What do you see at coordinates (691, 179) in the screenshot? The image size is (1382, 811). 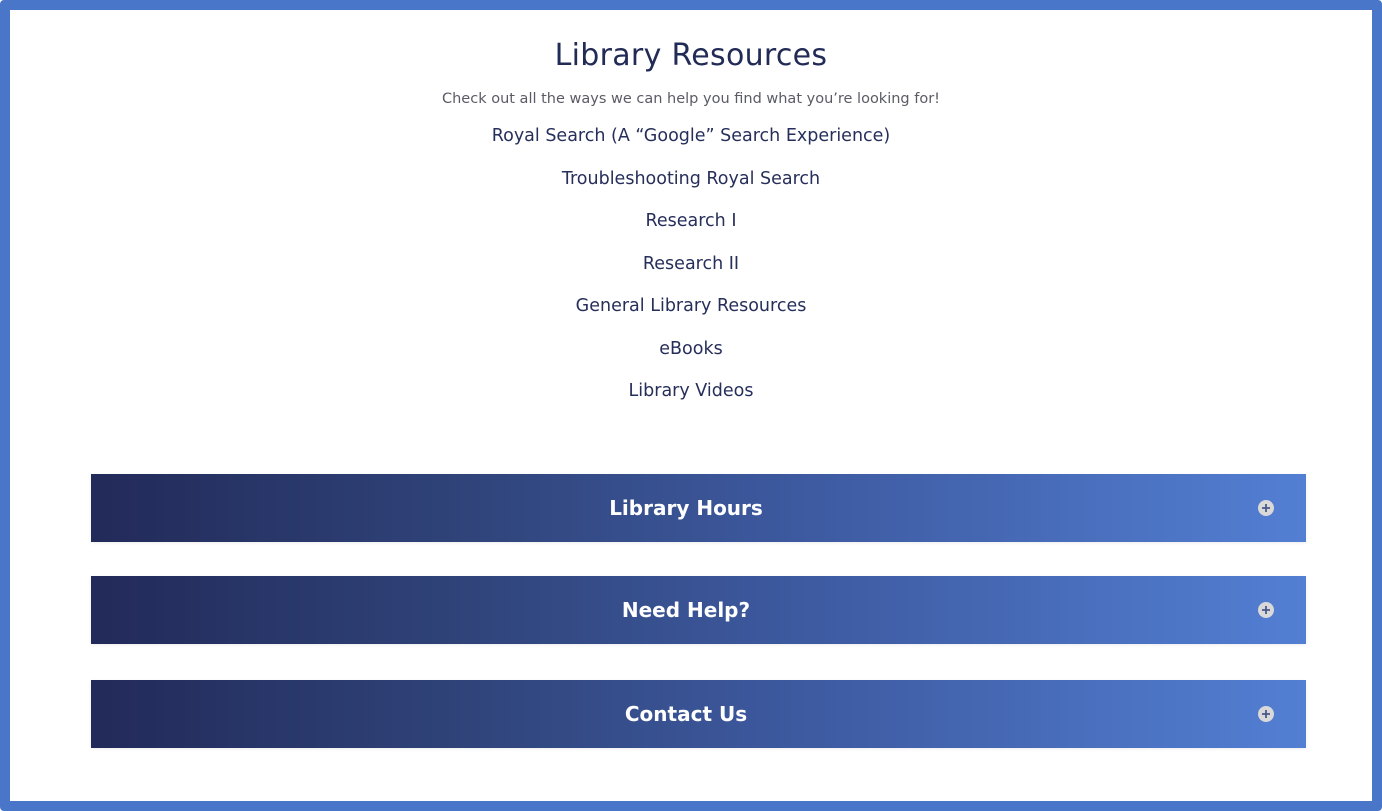 I see `link-troubleshooting-royal-search: Troubleshooting Royal Search` at bounding box center [691, 179].